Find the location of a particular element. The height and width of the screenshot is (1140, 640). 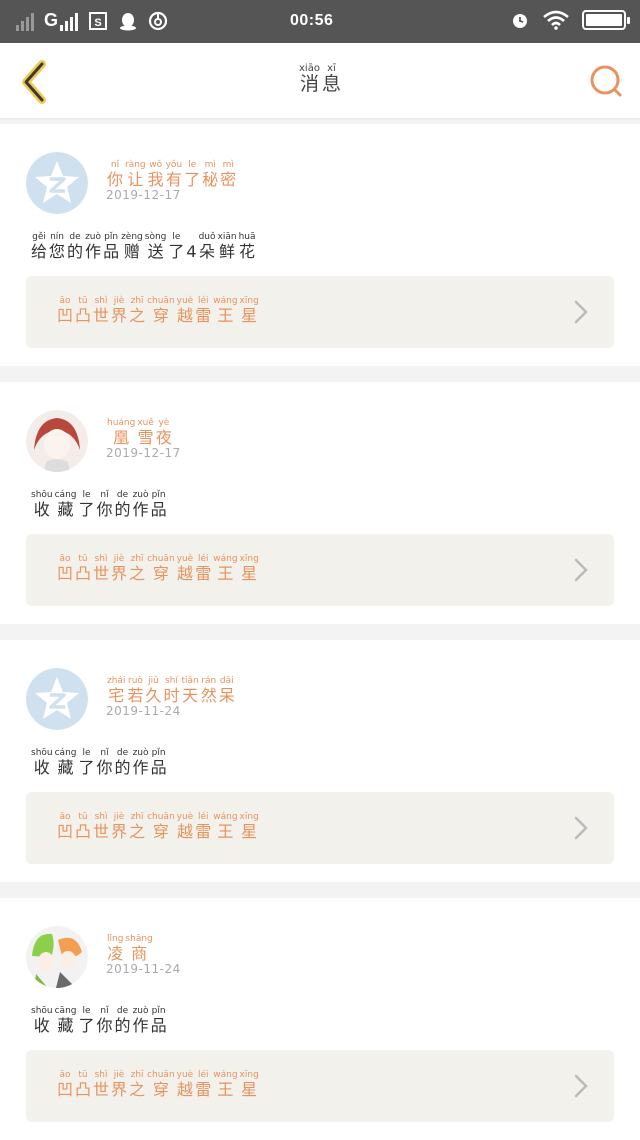

ruby-char: shì 世 is located at coordinates (101, 826).